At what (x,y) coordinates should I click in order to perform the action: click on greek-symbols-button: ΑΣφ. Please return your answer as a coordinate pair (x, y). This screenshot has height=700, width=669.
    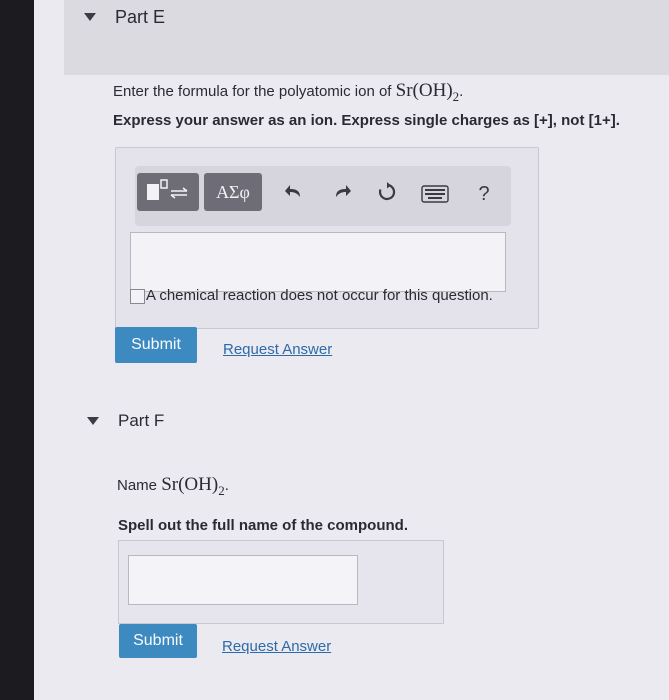
    Looking at the image, I should click on (233, 192).